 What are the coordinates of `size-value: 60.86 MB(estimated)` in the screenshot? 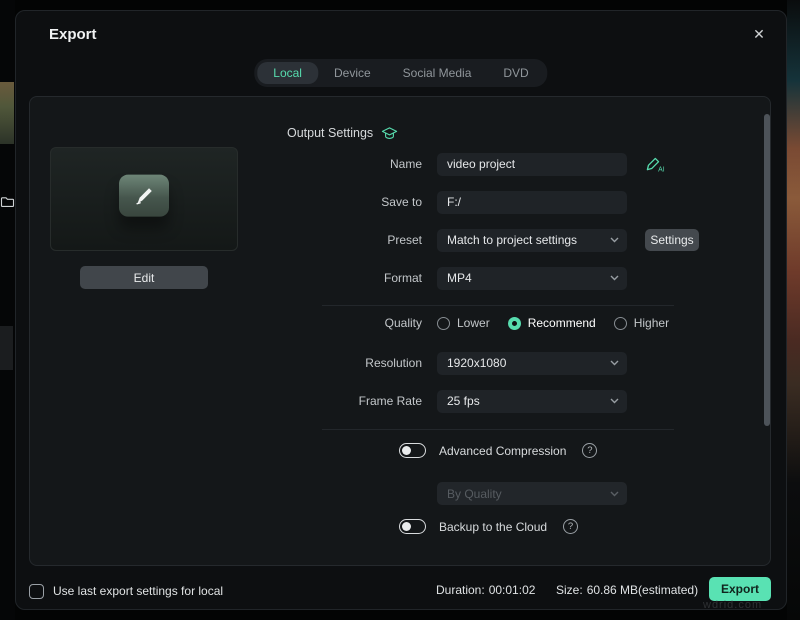 It's located at (642, 590).